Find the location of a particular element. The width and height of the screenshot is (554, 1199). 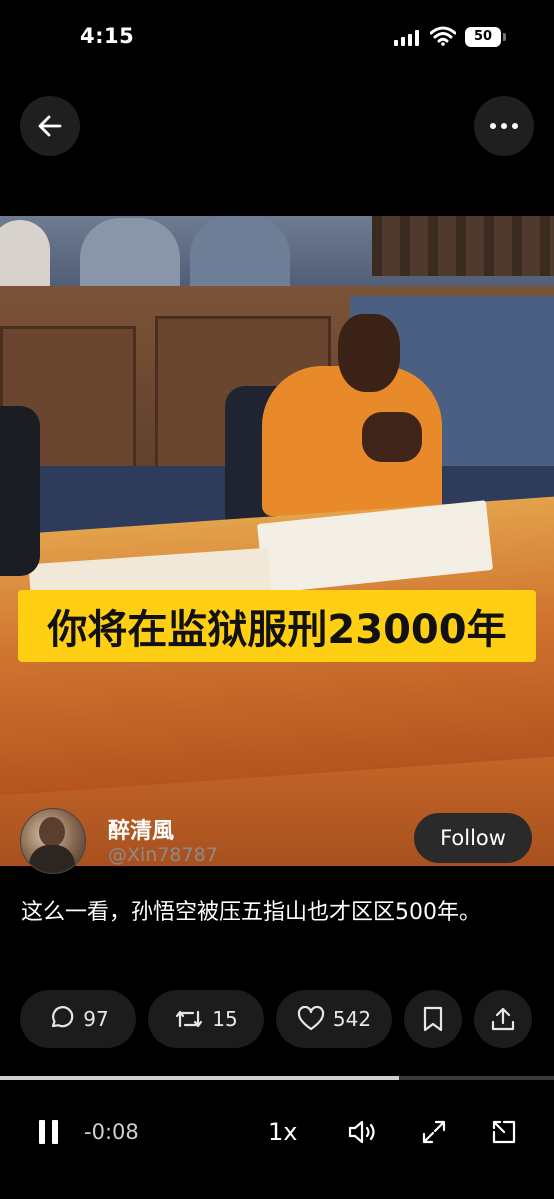

repost-icon is located at coordinates (189, 1019).